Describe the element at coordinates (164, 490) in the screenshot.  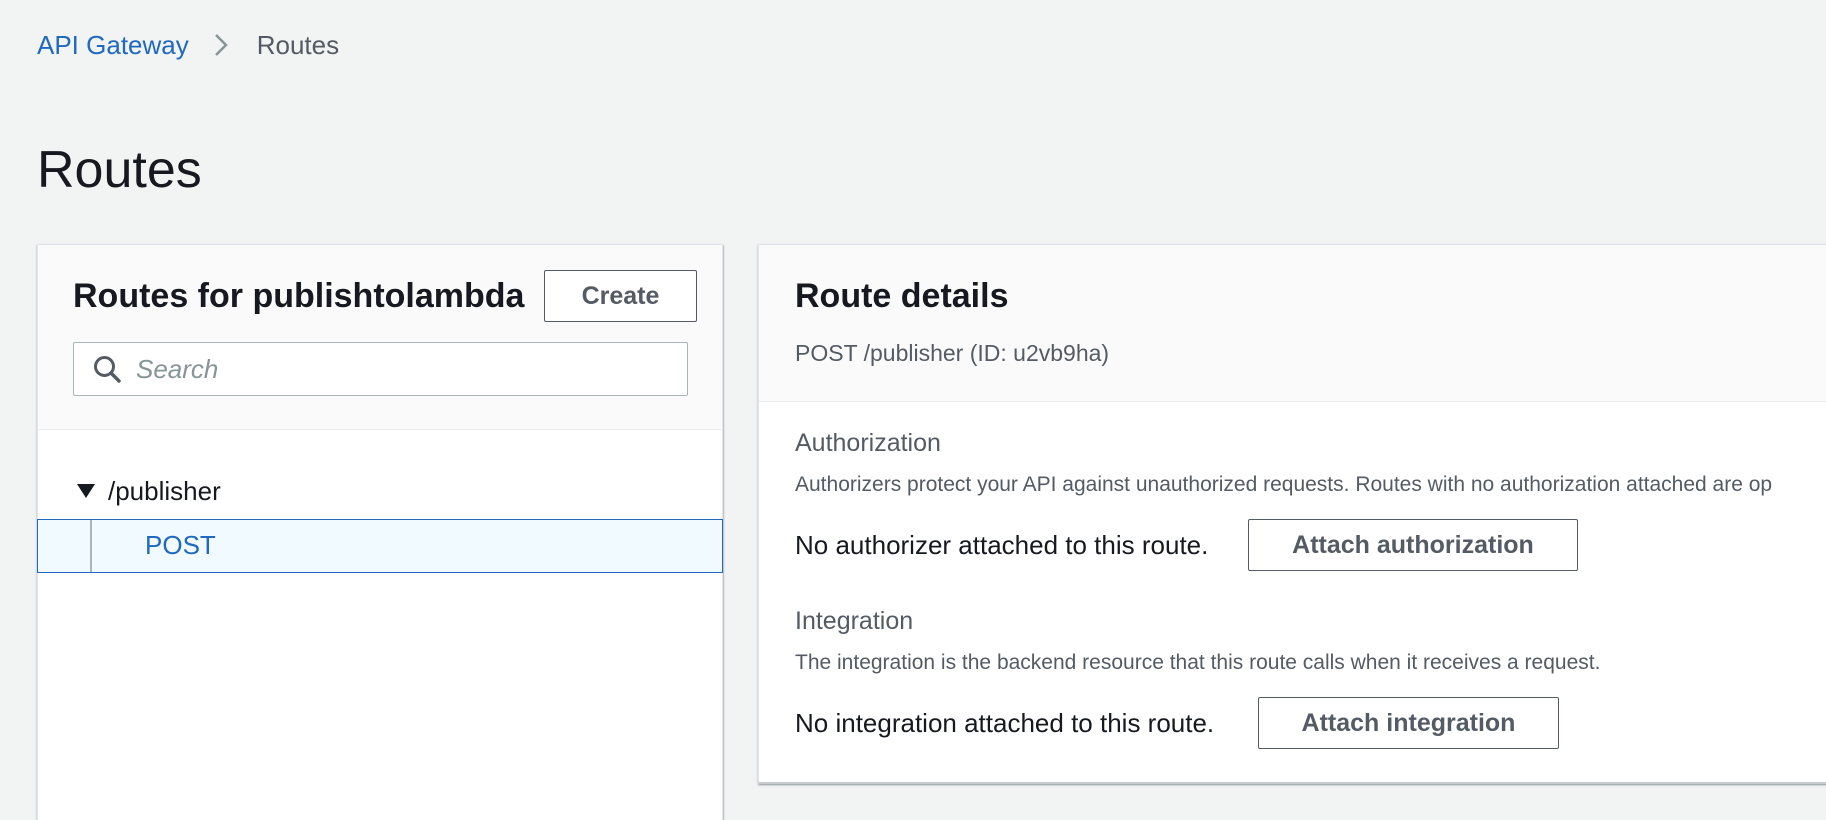
I see `tree-resource-label: /publisher` at that location.